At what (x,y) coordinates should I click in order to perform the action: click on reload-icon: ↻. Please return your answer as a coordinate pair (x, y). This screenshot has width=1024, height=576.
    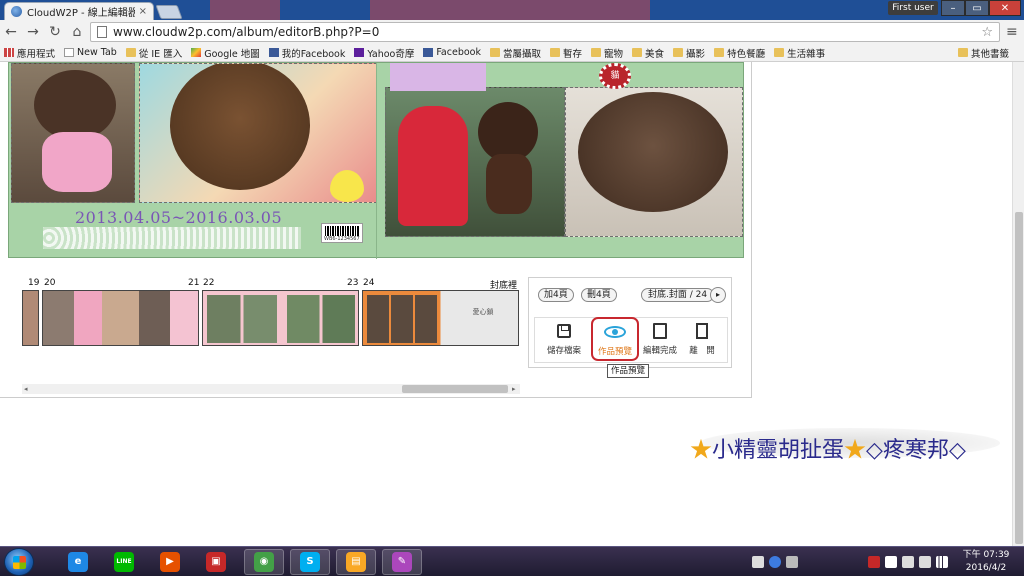
    Looking at the image, I should click on (55, 32).